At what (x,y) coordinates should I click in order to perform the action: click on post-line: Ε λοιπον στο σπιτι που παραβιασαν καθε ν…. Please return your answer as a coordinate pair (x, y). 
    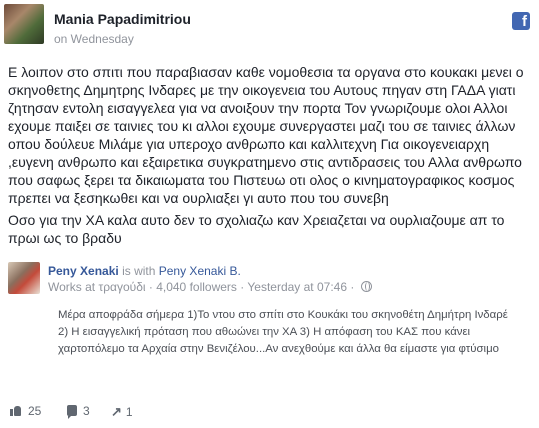
    Looking at the image, I should click on (266, 72).